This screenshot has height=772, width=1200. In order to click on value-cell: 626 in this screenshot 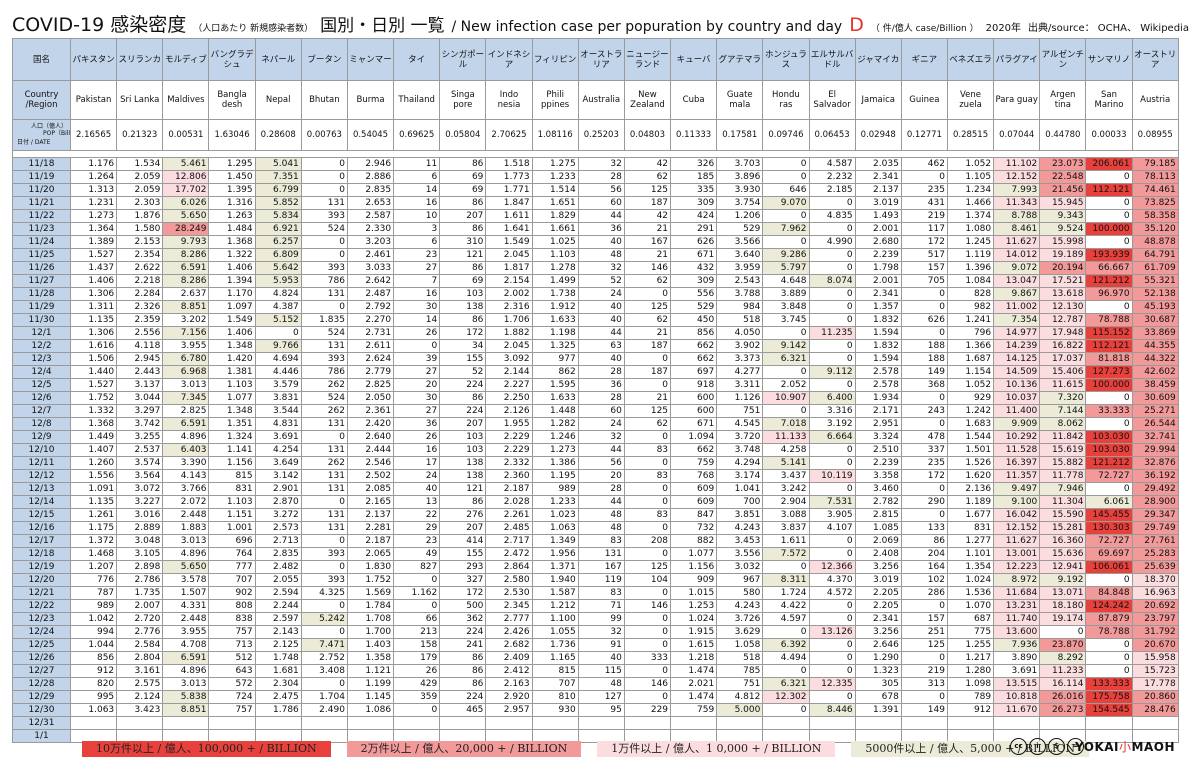, I will do `click(694, 242)`.